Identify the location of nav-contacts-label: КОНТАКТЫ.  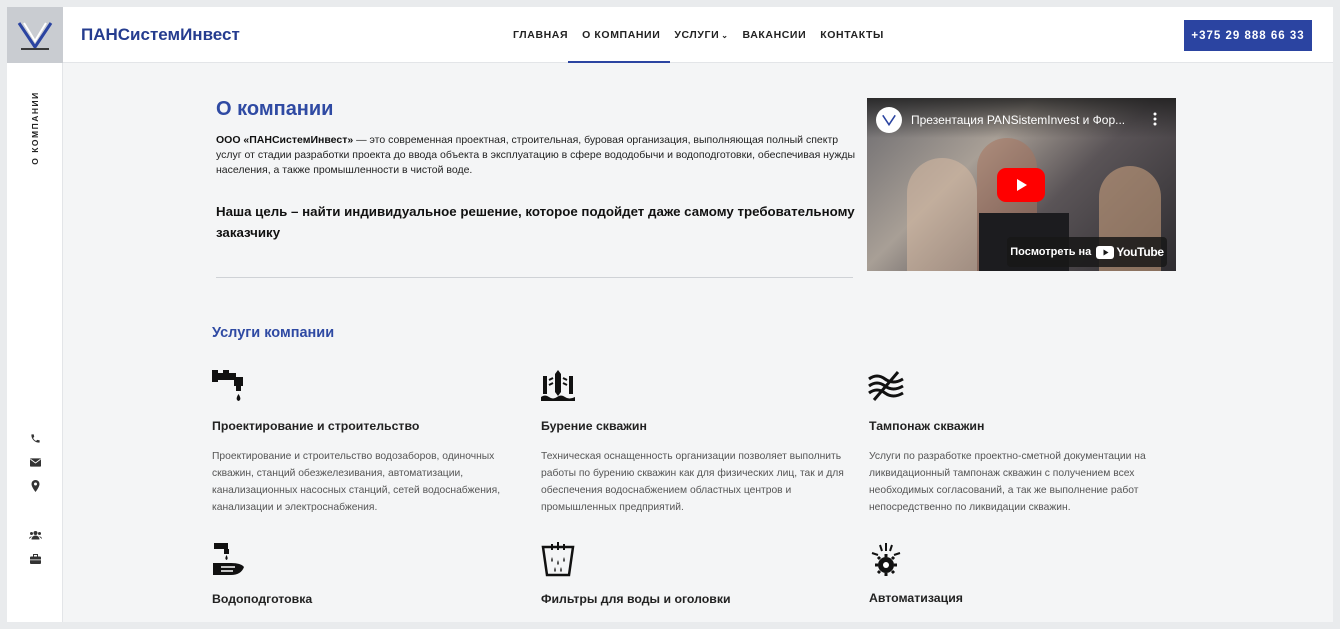
(852, 35).